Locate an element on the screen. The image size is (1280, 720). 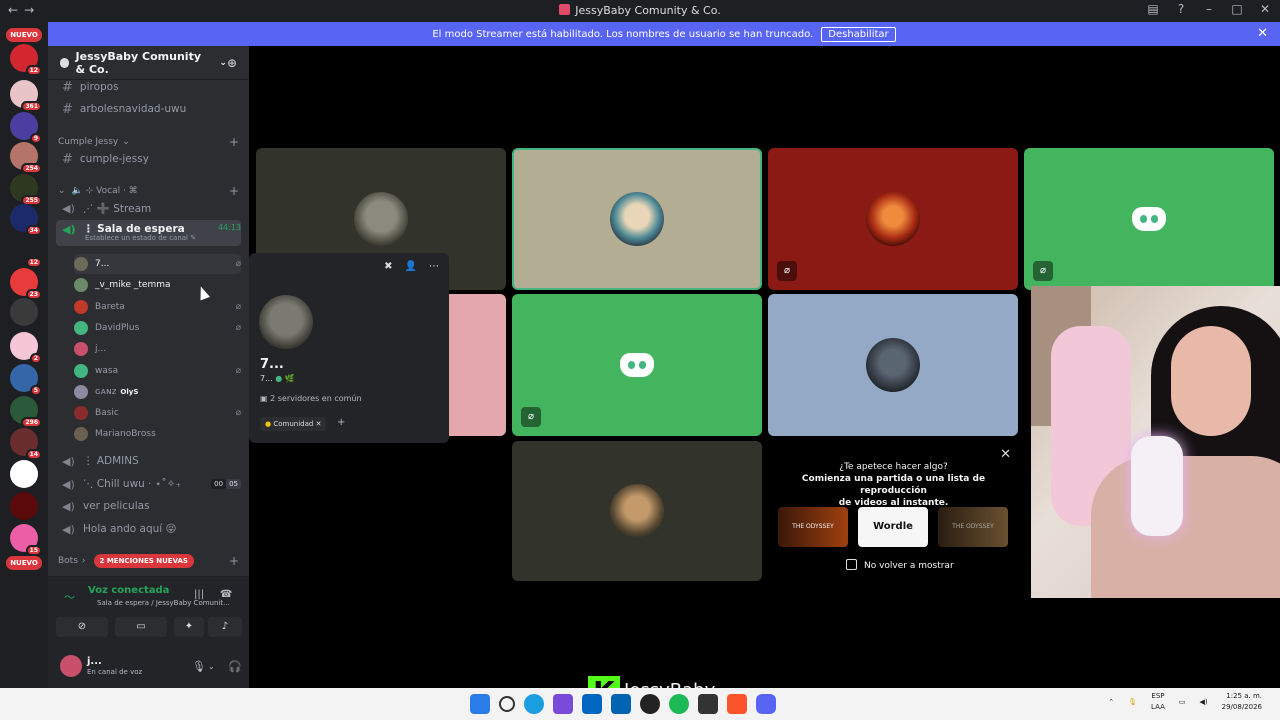
add-role-button: + is located at coordinates (341, 422).